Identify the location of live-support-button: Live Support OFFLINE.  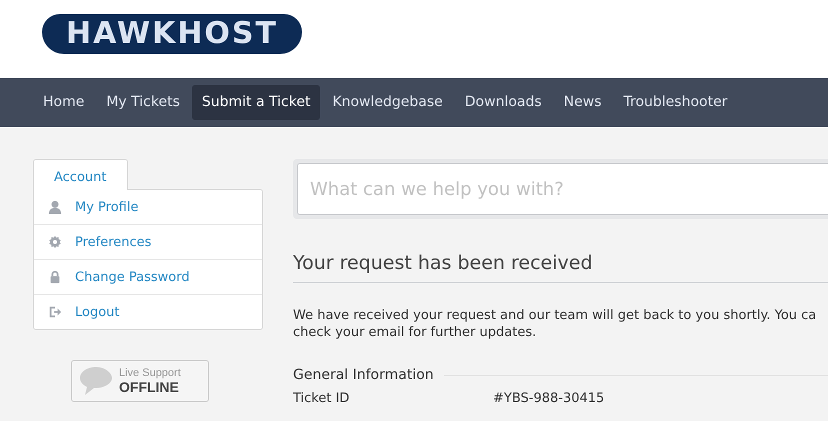
(140, 381).